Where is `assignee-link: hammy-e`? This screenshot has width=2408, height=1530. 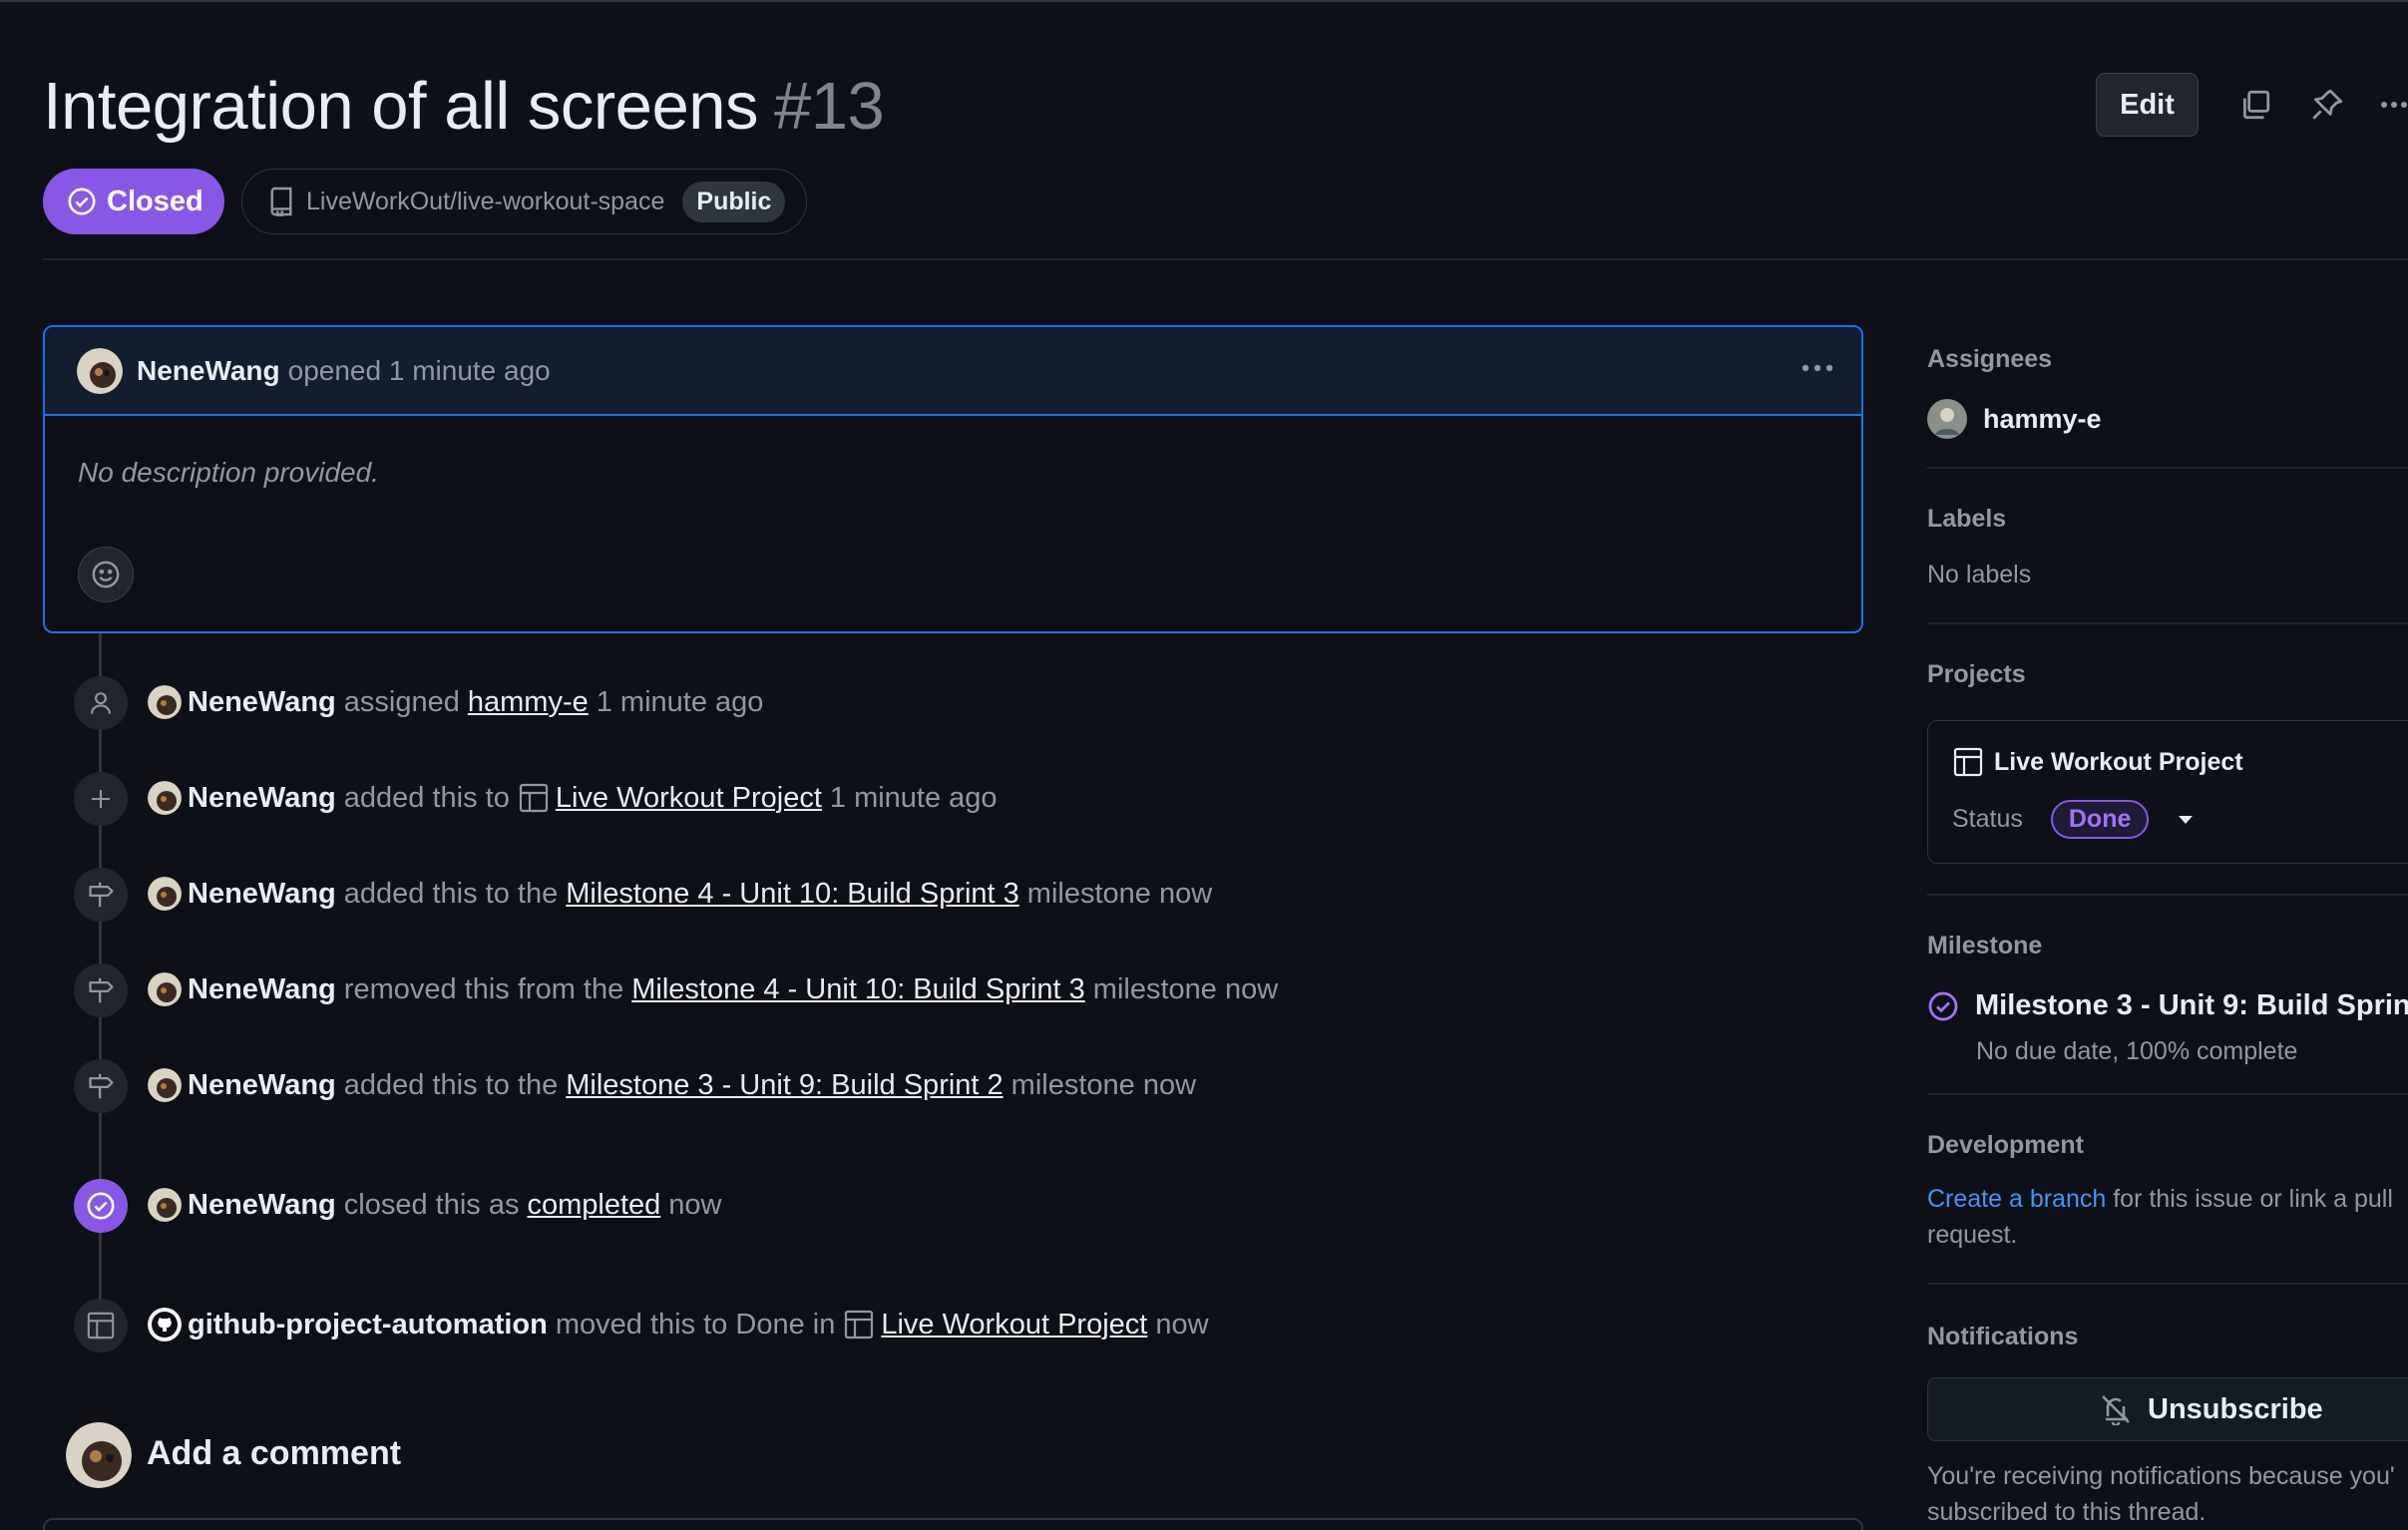
assignee-link: hammy-e is located at coordinates (528, 702).